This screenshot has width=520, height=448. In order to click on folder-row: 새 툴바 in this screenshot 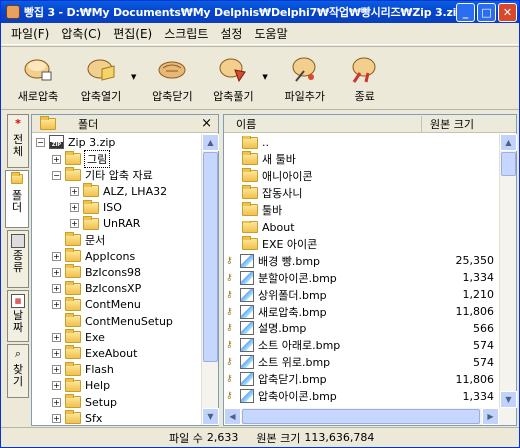, I will do `click(362, 159)`.